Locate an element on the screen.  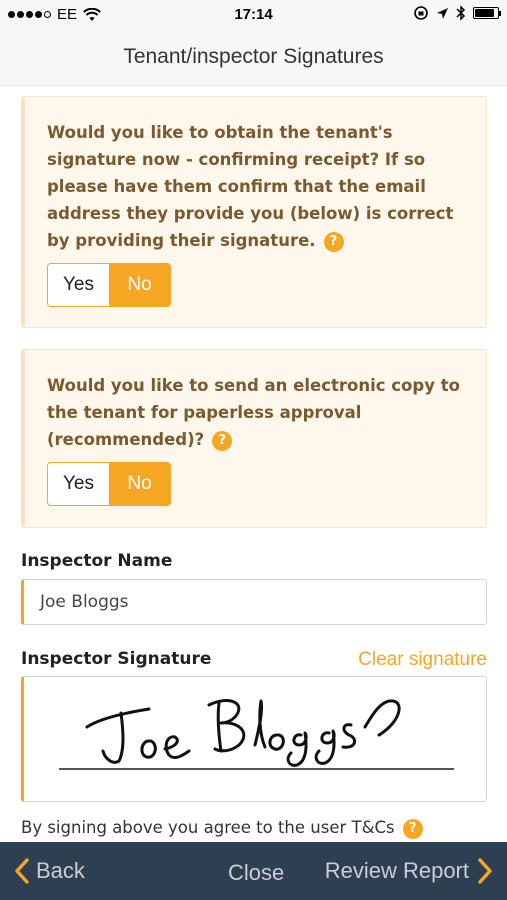
clear-signature-button: Clear signature is located at coordinates (422, 660).